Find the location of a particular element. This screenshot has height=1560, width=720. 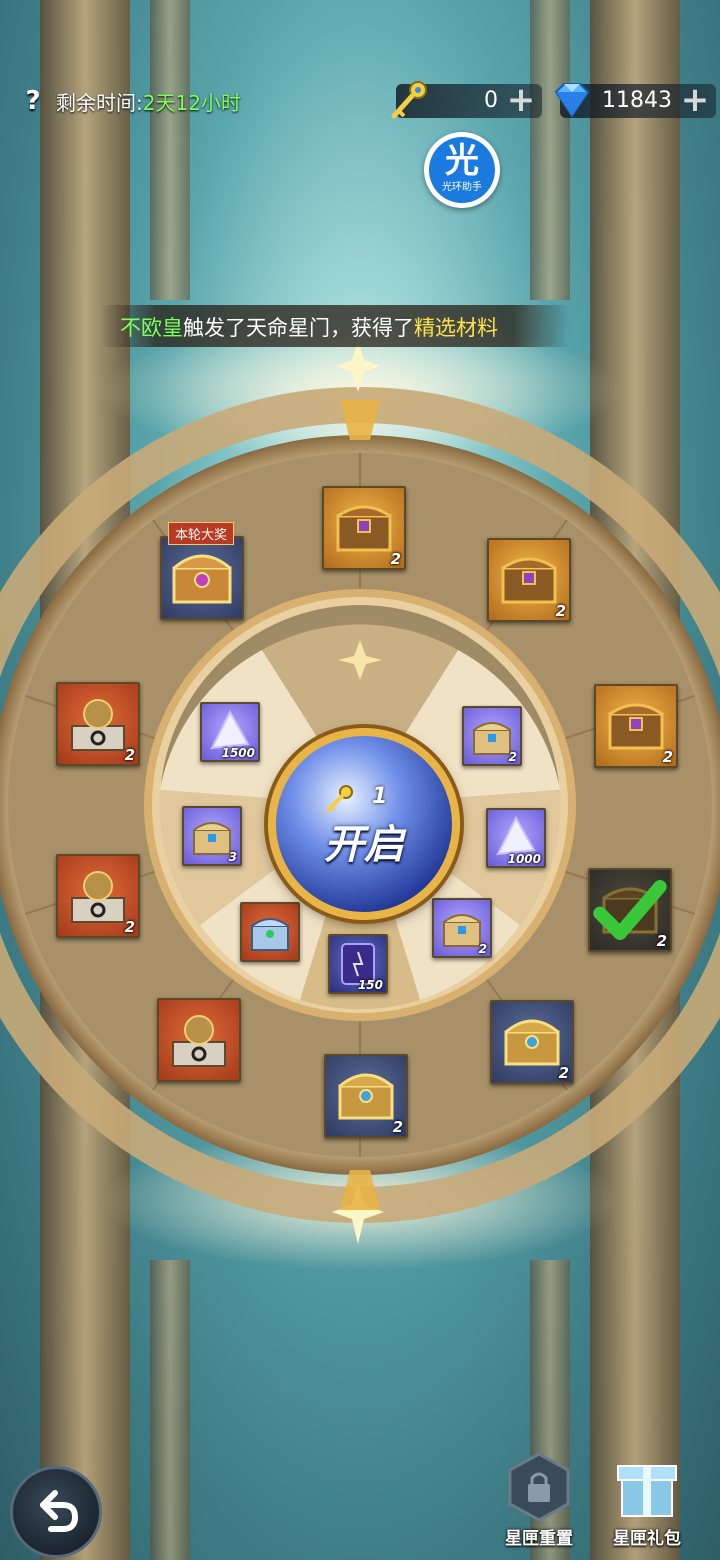

slot-count: 1500 is located at coordinates (238, 753).